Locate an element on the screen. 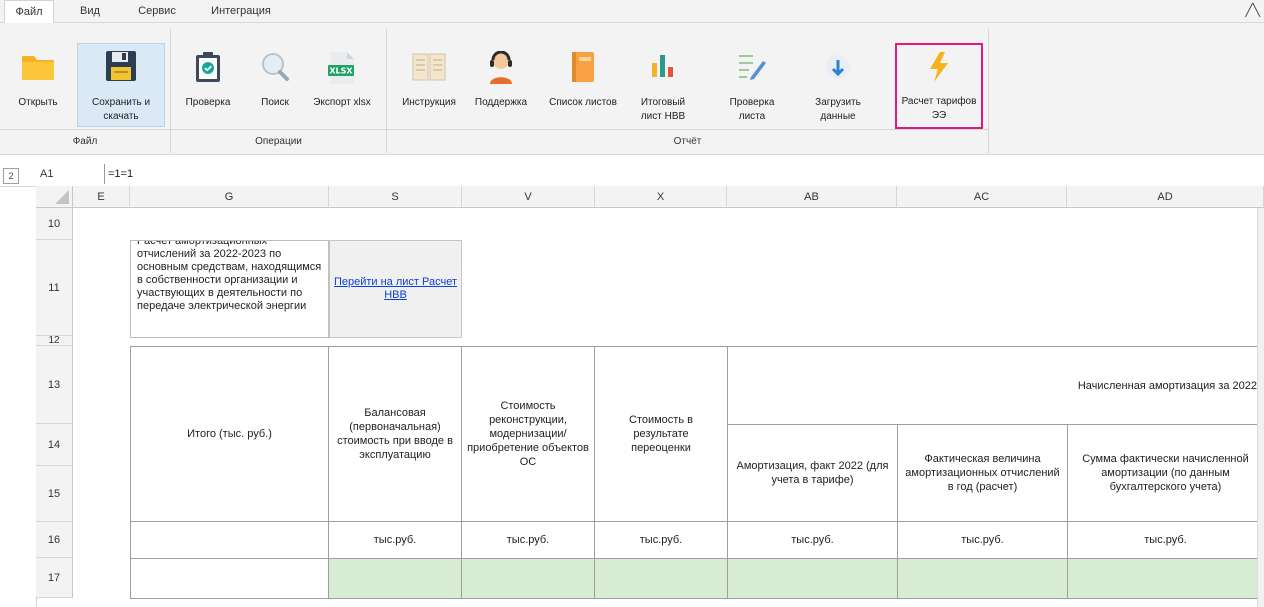 Image resolution: width=1264 pixels, height=607 pixels. input-cell-actual-accrued is located at coordinates (1165, 578).